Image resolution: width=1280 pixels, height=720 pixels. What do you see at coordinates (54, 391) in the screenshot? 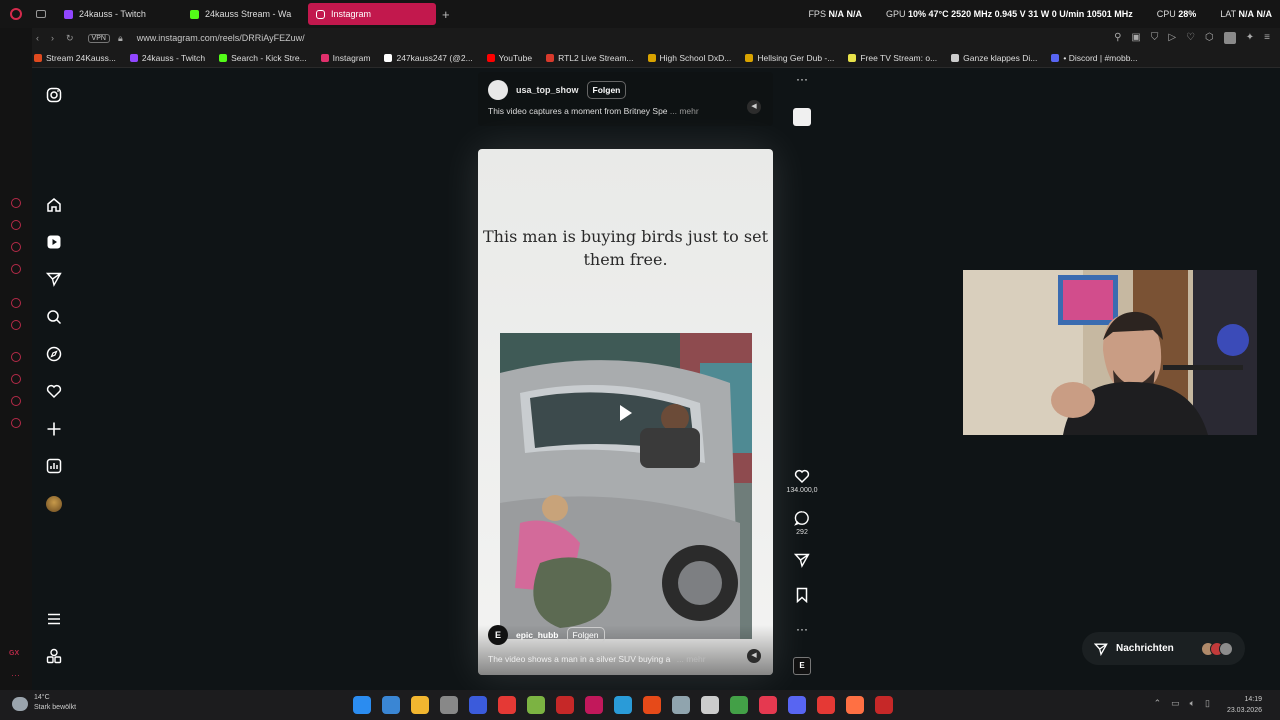
I see `notifications-heart-icon` at bounding box center [54, 391].